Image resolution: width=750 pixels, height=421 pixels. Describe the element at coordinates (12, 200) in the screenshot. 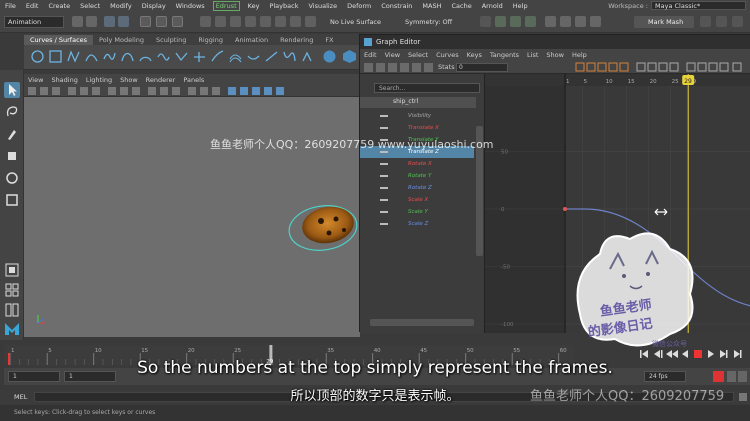

I see `scale-tool-icon` at that location.